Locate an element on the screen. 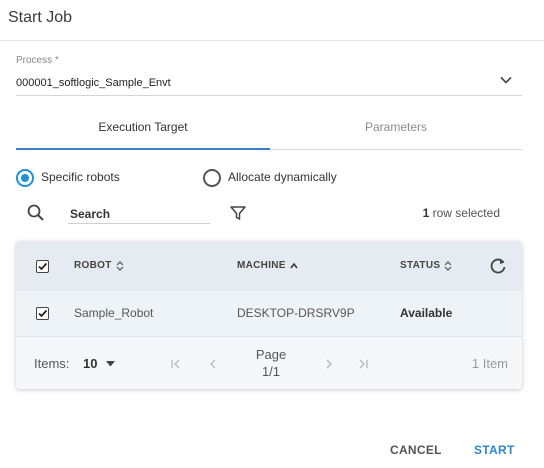 The height and width of the screenshot is (468, 544). filter-icon is located at coordinates (238, 213).